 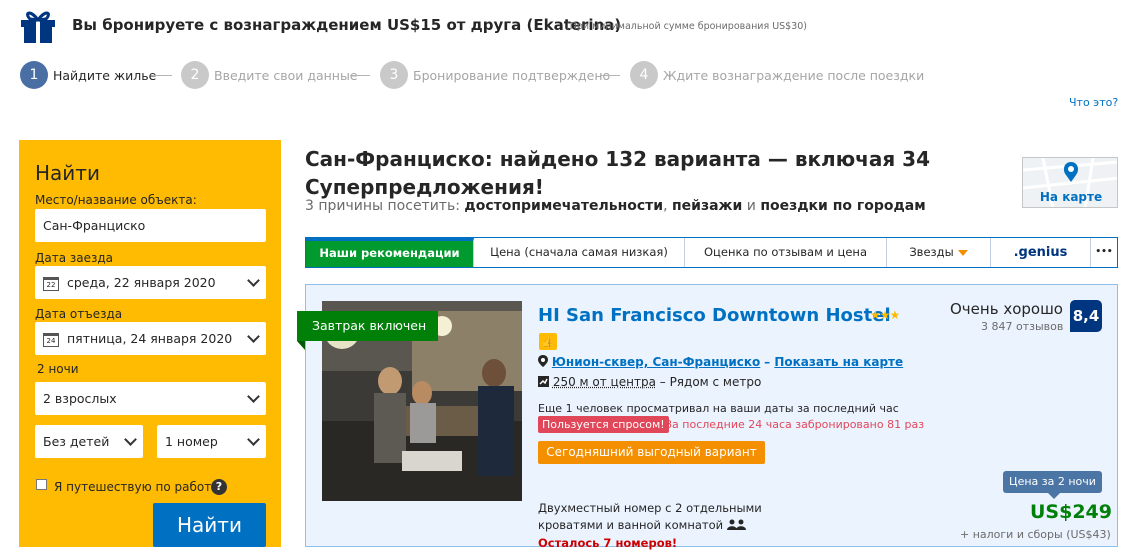 I want to click on caret-down-icon, so click(x=962, y=252).